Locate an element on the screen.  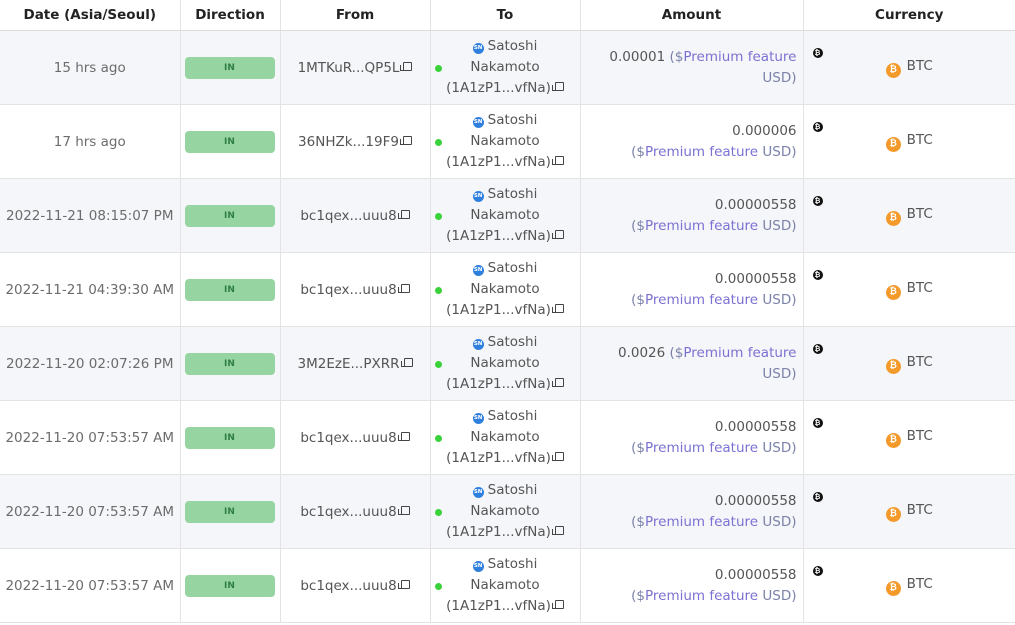
column-header-from: From is located at coordinates (355, 15).